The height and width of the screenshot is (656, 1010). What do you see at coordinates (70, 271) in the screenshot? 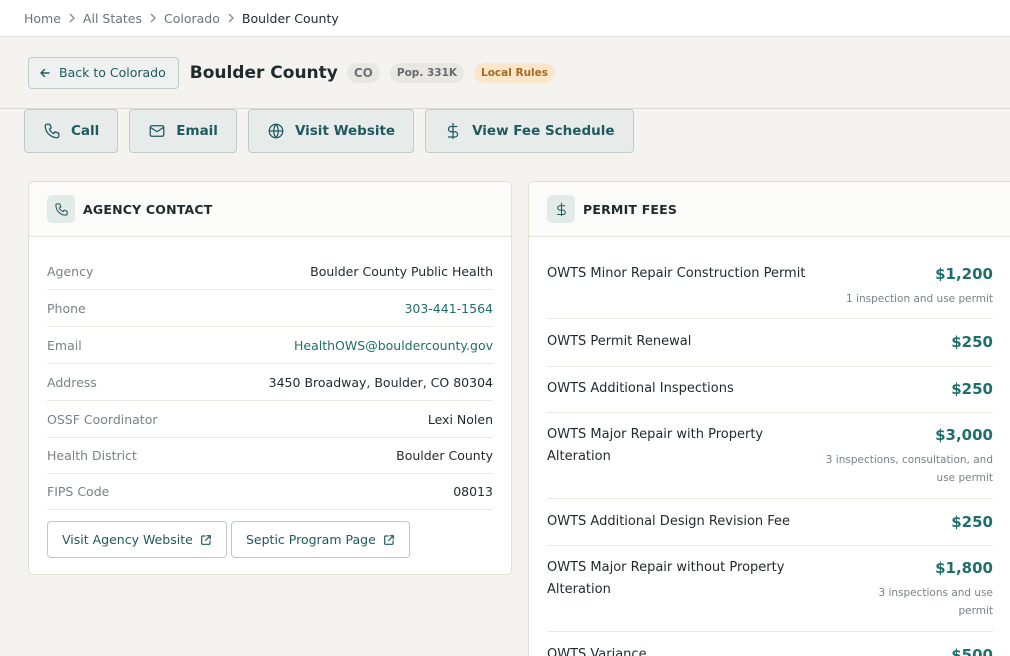
I see `contact-label: Agency` at bounding box center [70, 271].